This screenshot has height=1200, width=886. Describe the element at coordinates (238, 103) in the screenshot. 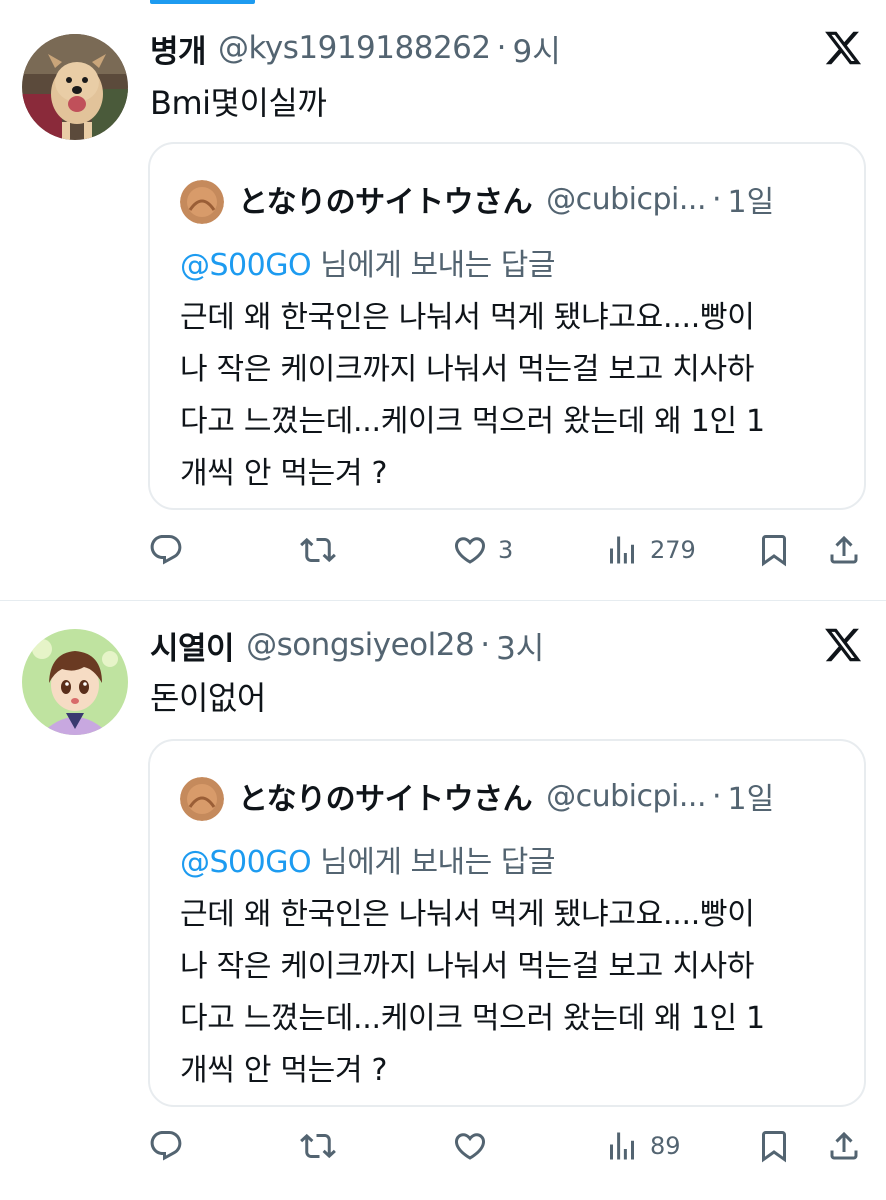

I see `tweet-text: Bmi몇이실까` at that location.